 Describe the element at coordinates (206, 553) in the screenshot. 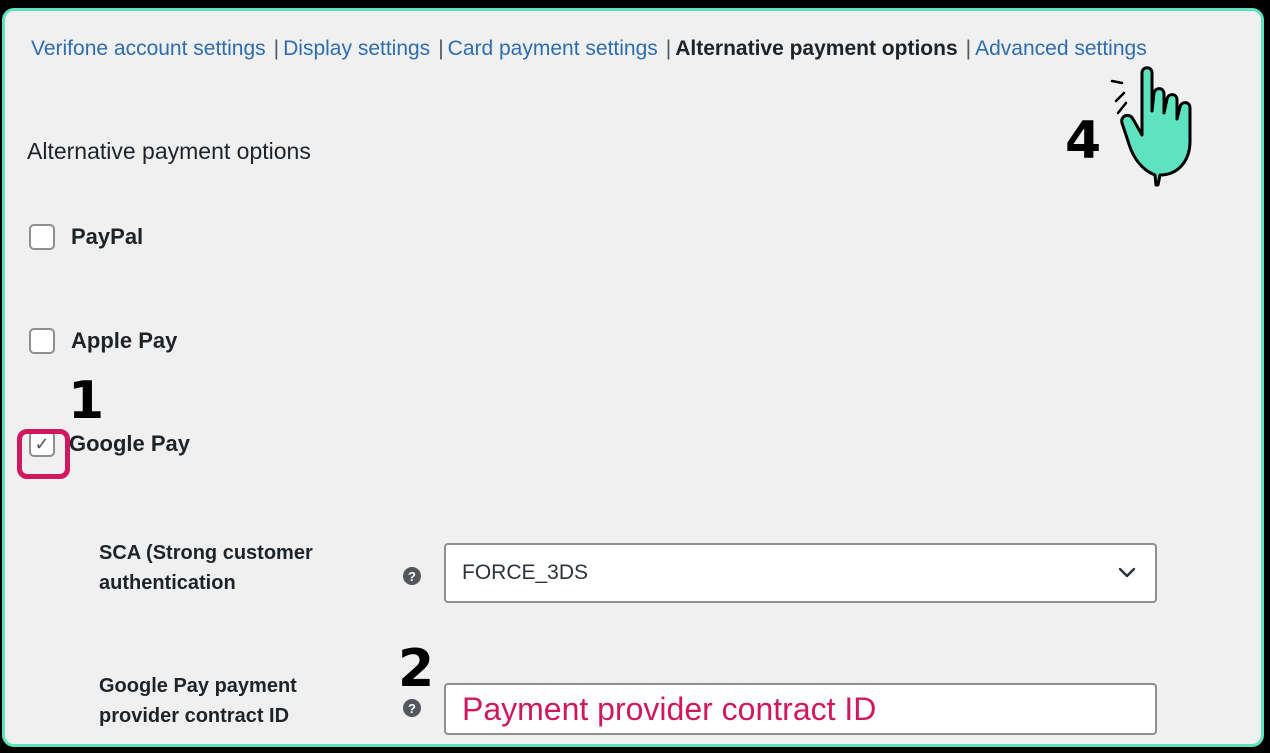

I see `sca-label-line-1: SCA (Strong customer` at that location.